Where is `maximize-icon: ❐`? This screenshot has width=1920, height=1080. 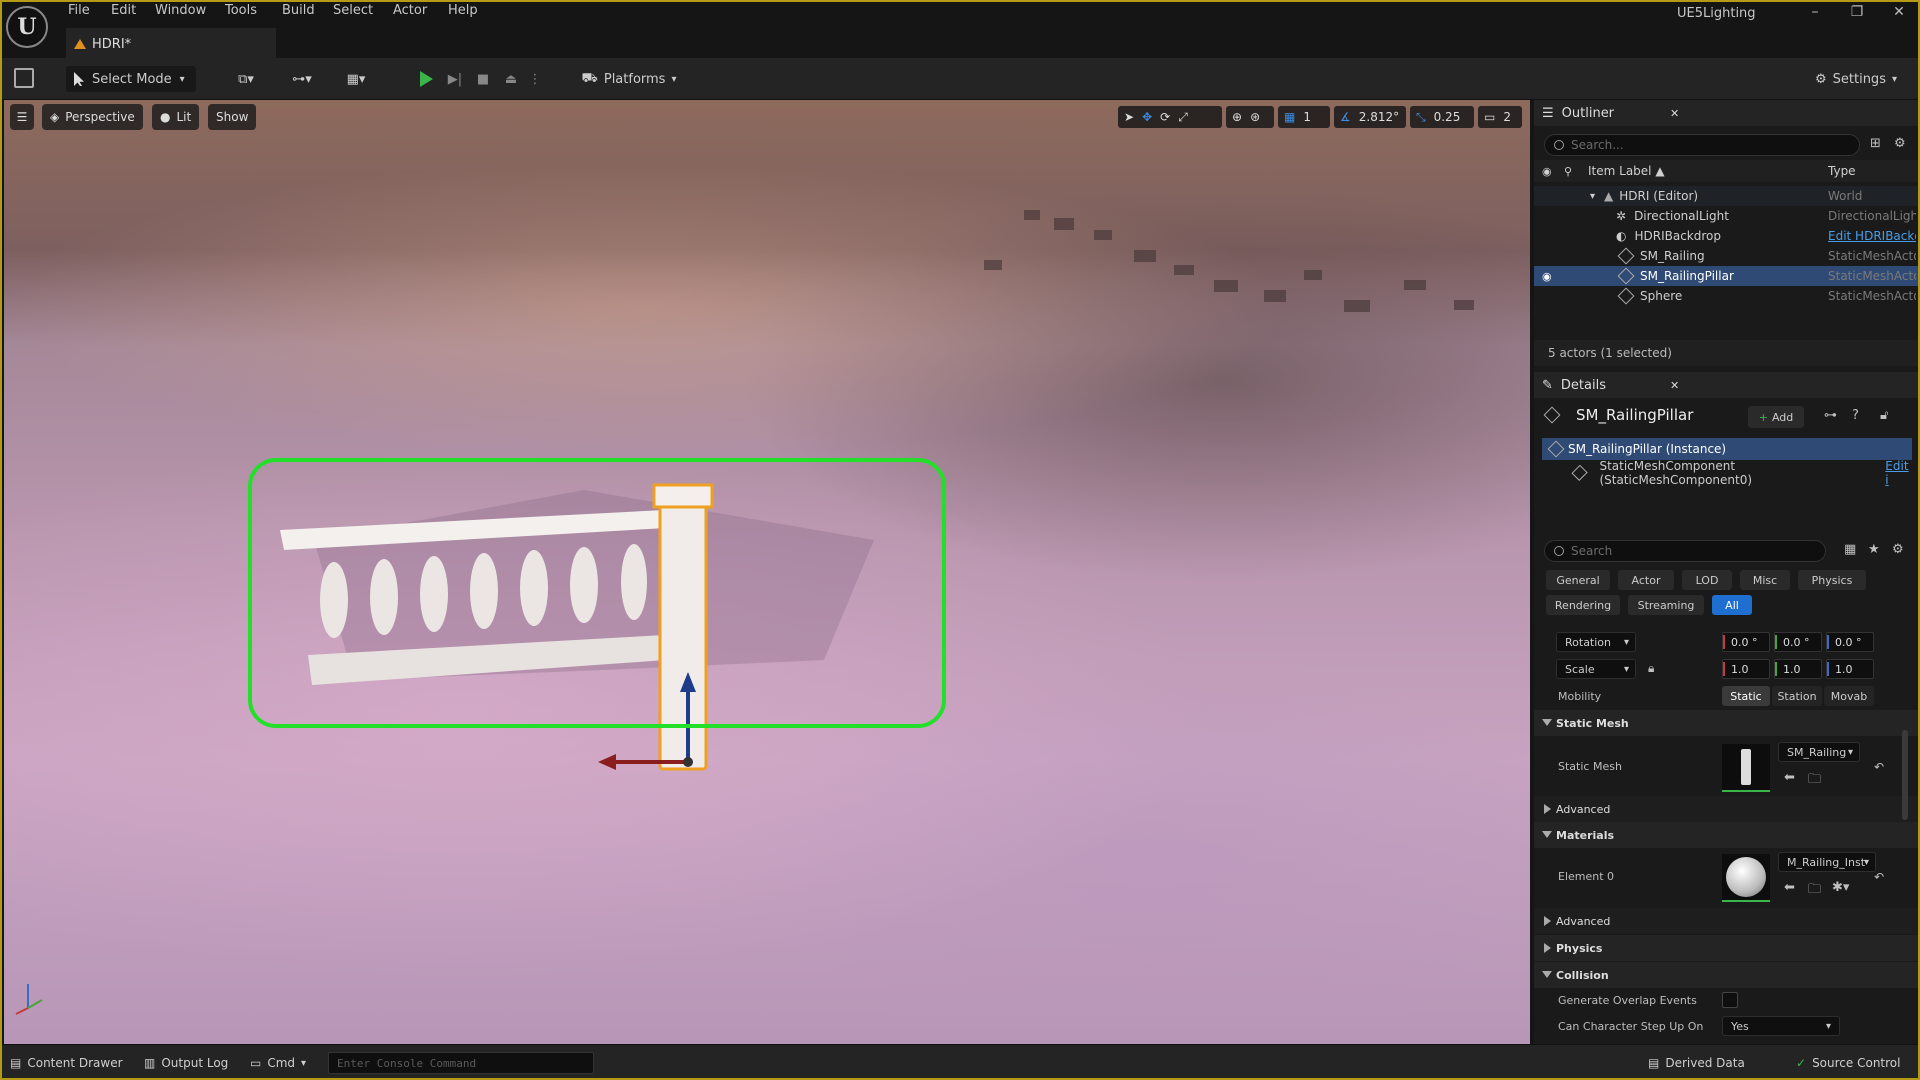 maximize-icon: ❐ is located at coordinates (1857, 14).